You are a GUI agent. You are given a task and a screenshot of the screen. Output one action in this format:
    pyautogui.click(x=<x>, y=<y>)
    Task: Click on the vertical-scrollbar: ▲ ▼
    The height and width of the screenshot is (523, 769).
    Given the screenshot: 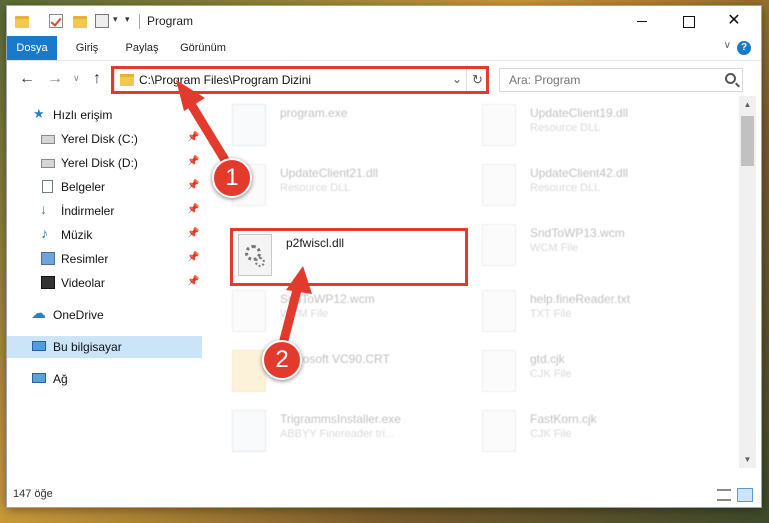 What is the action you would take?
    pyautogui.click(x=747, y=282)
    